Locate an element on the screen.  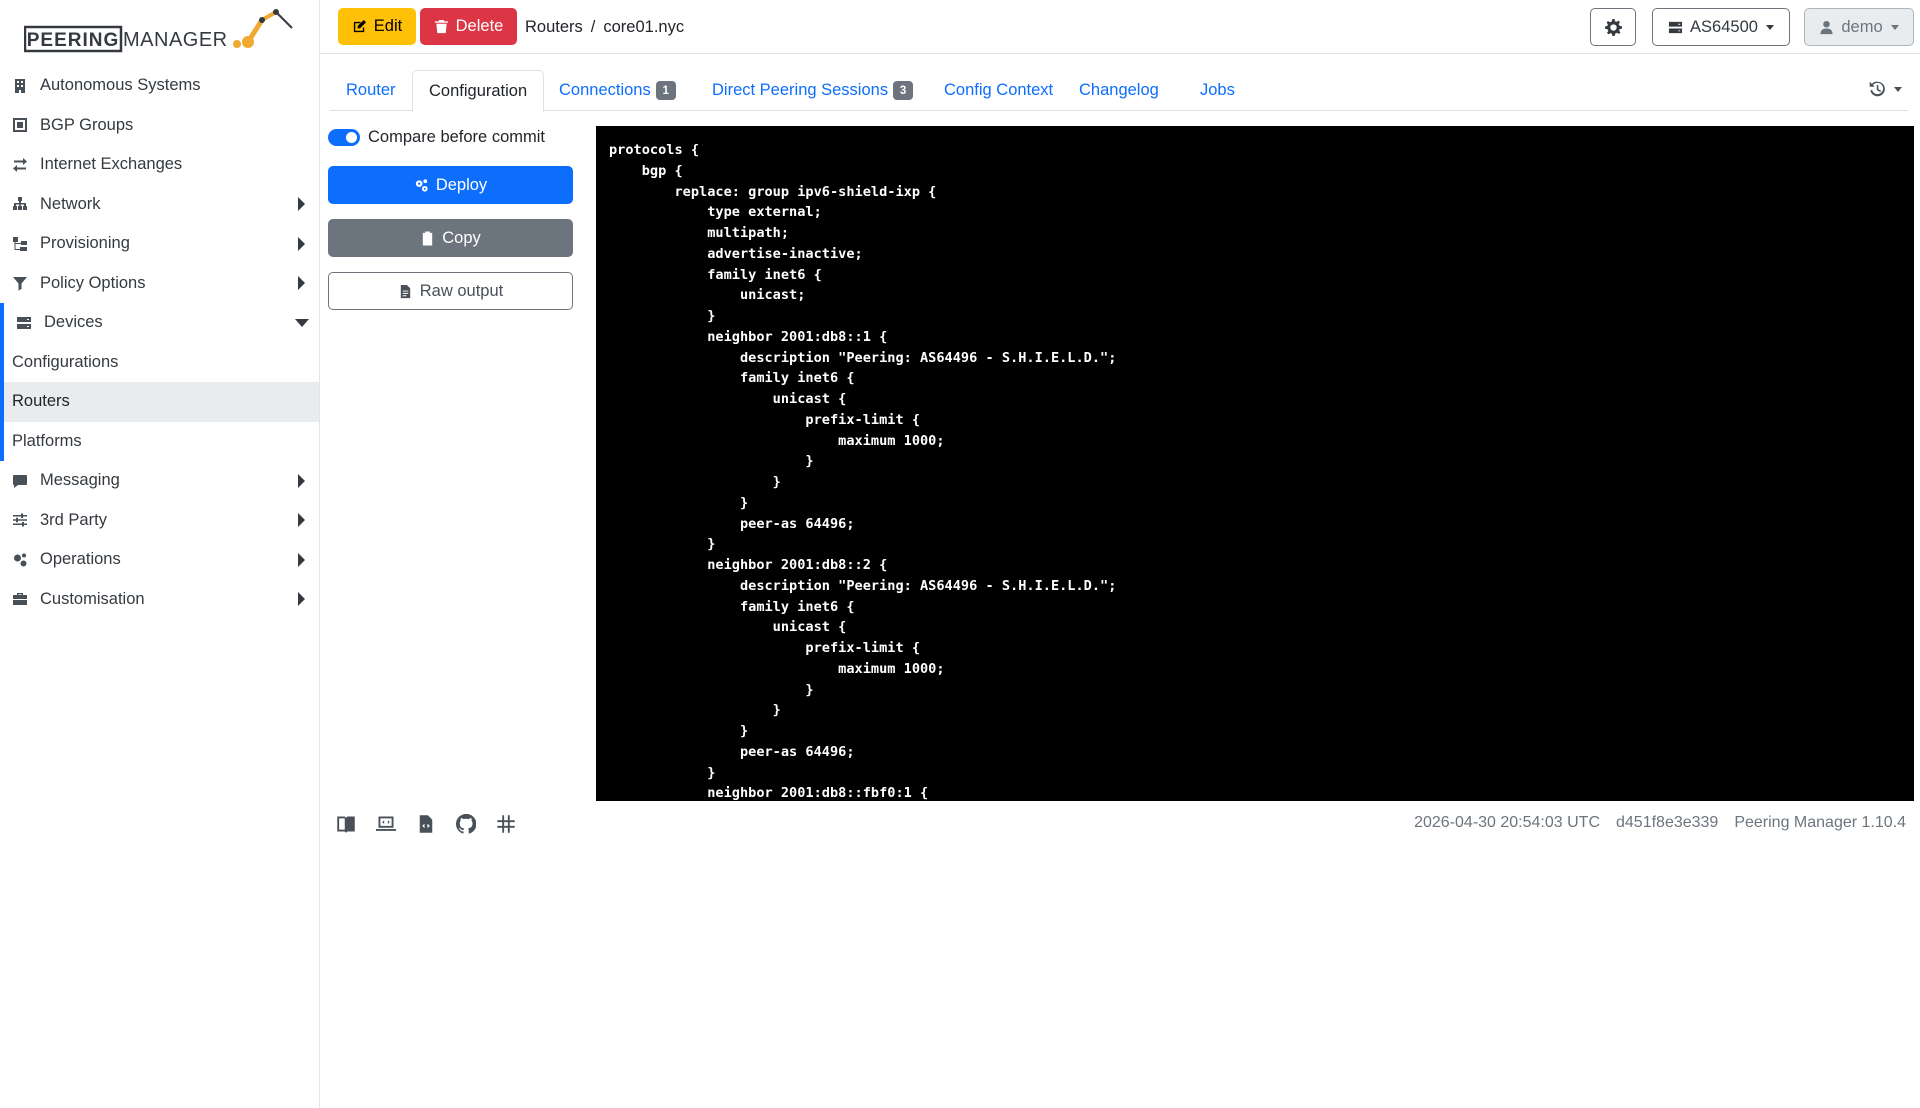
tab-label: Jobs is located at coordinates (1217, 90).